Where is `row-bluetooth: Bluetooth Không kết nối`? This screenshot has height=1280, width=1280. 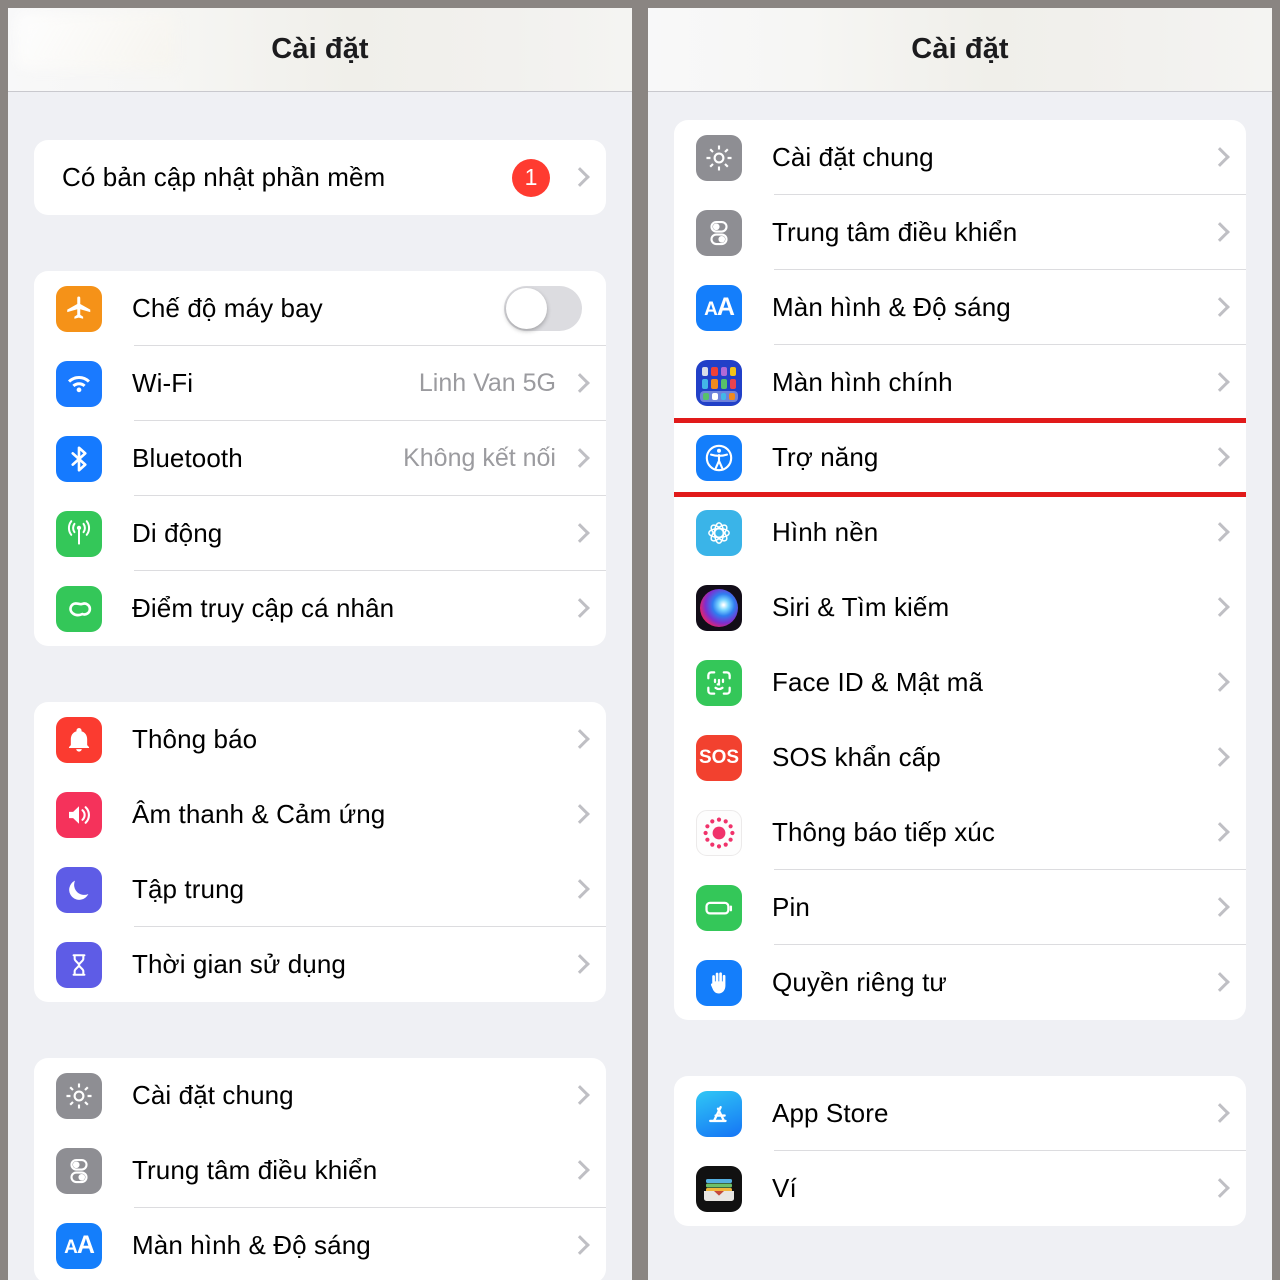 row-bluetooth: Bluetooth Không kết nối is located at coordinates (320, 458).